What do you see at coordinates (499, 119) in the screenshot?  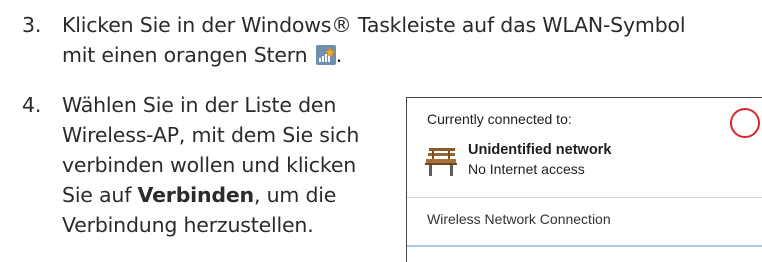 I see `popup-header: Currently connected to:` at bounding box center [499, 119].